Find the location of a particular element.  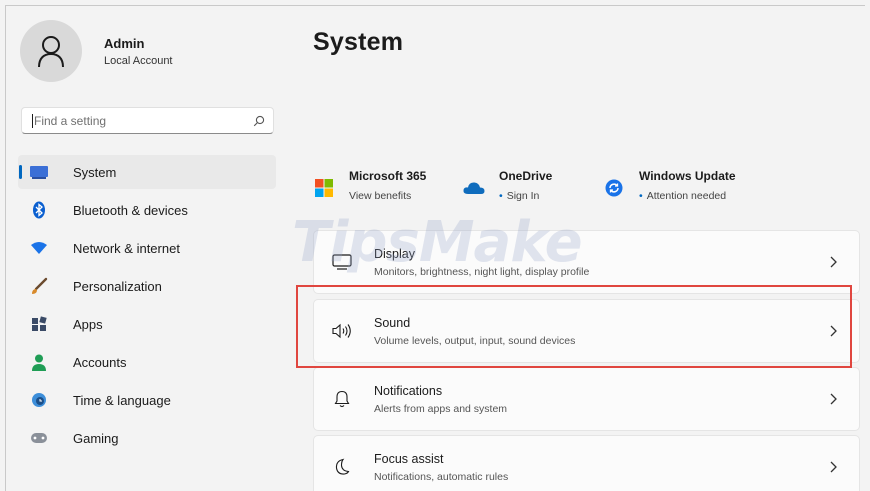

cloud-icon is located at coordinates (474, 188).